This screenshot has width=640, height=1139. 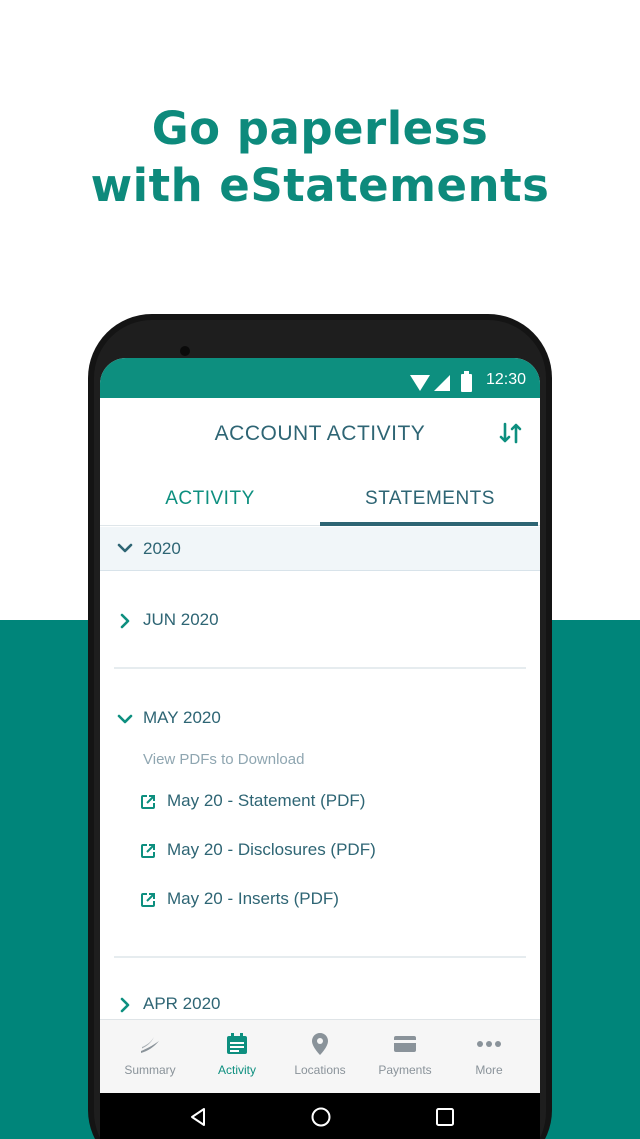 I want to click on back-icon, so click(x=198, y=1117).